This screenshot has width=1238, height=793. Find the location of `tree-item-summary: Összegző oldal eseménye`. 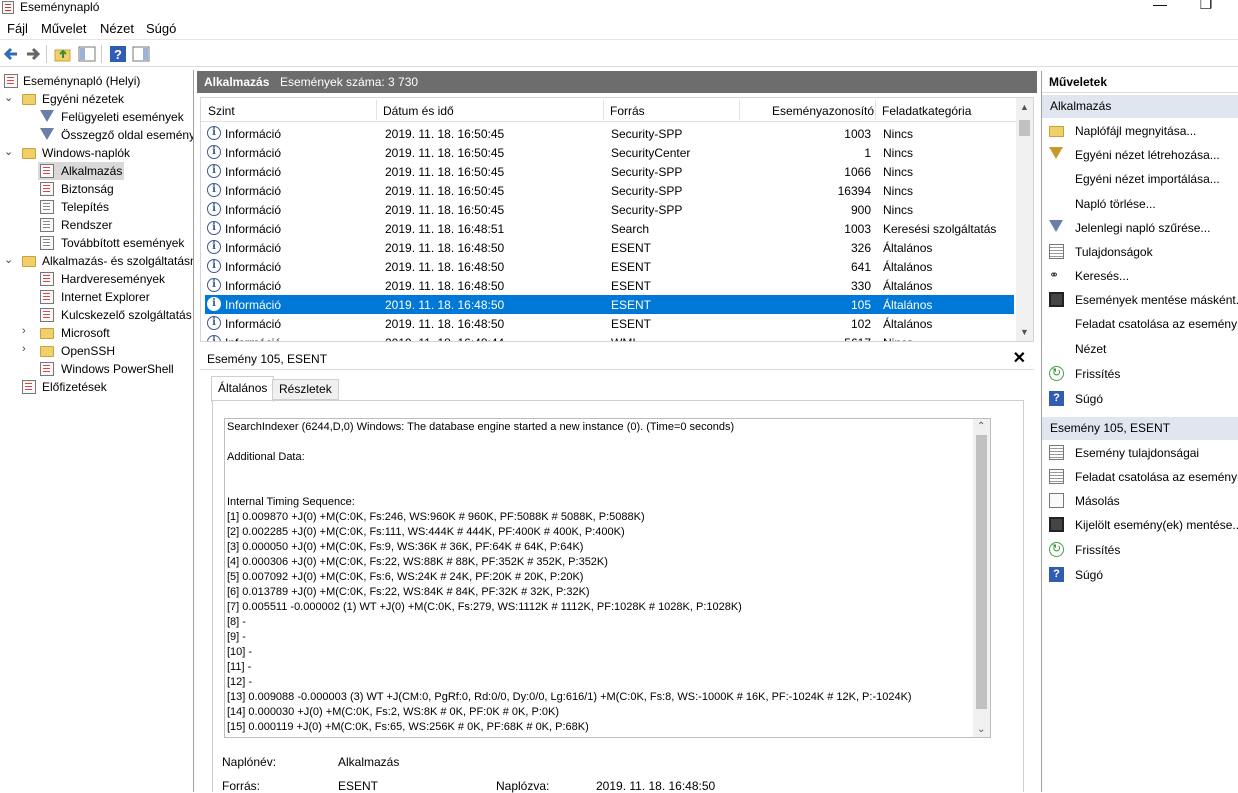

tree-item-summary: Összegző oldal eseménye is located at coordinates (116, 135).